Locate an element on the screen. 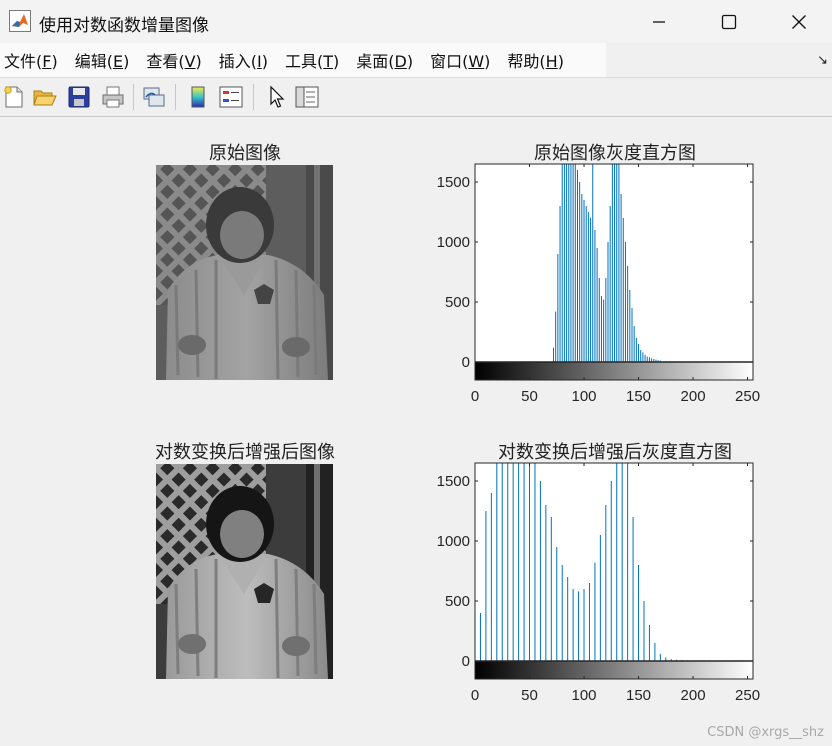  menu-item-6: 窗口(W) is located at coordinates (460, 60).